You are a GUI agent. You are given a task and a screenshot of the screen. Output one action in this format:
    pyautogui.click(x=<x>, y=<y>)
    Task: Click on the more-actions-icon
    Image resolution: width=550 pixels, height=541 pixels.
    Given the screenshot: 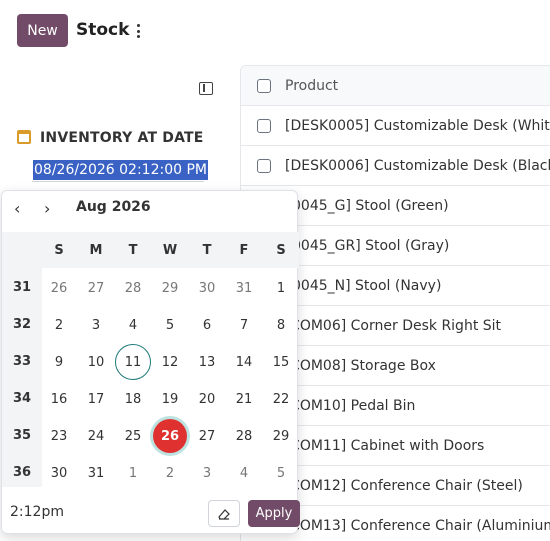 What is the action you would take?
    pyautogui.click(x=138, y=31)
    